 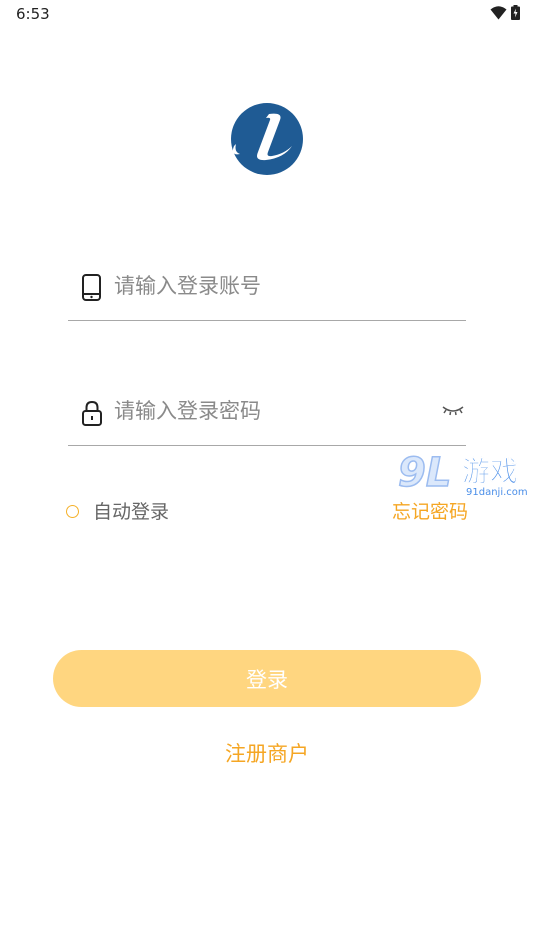 What do you see at coordinates (33, 14) in the screenshot?
I see `status-time: 6:53` at bounding box center [33, 14].